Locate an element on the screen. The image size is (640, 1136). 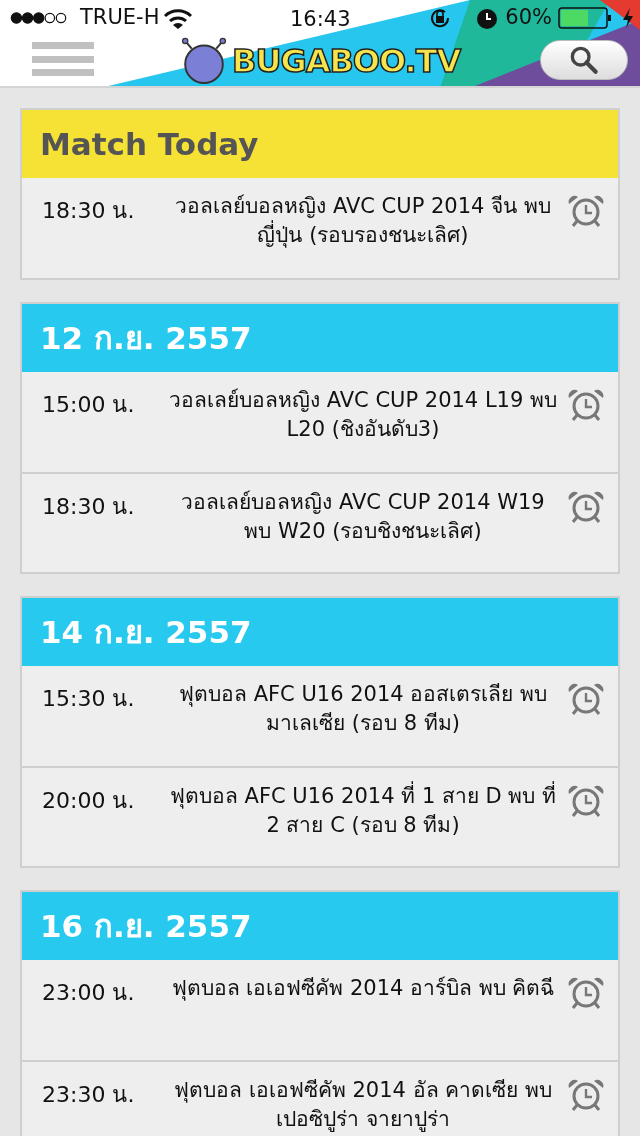
match-time: 23:30 น. is located at coordinates (89, 1095).